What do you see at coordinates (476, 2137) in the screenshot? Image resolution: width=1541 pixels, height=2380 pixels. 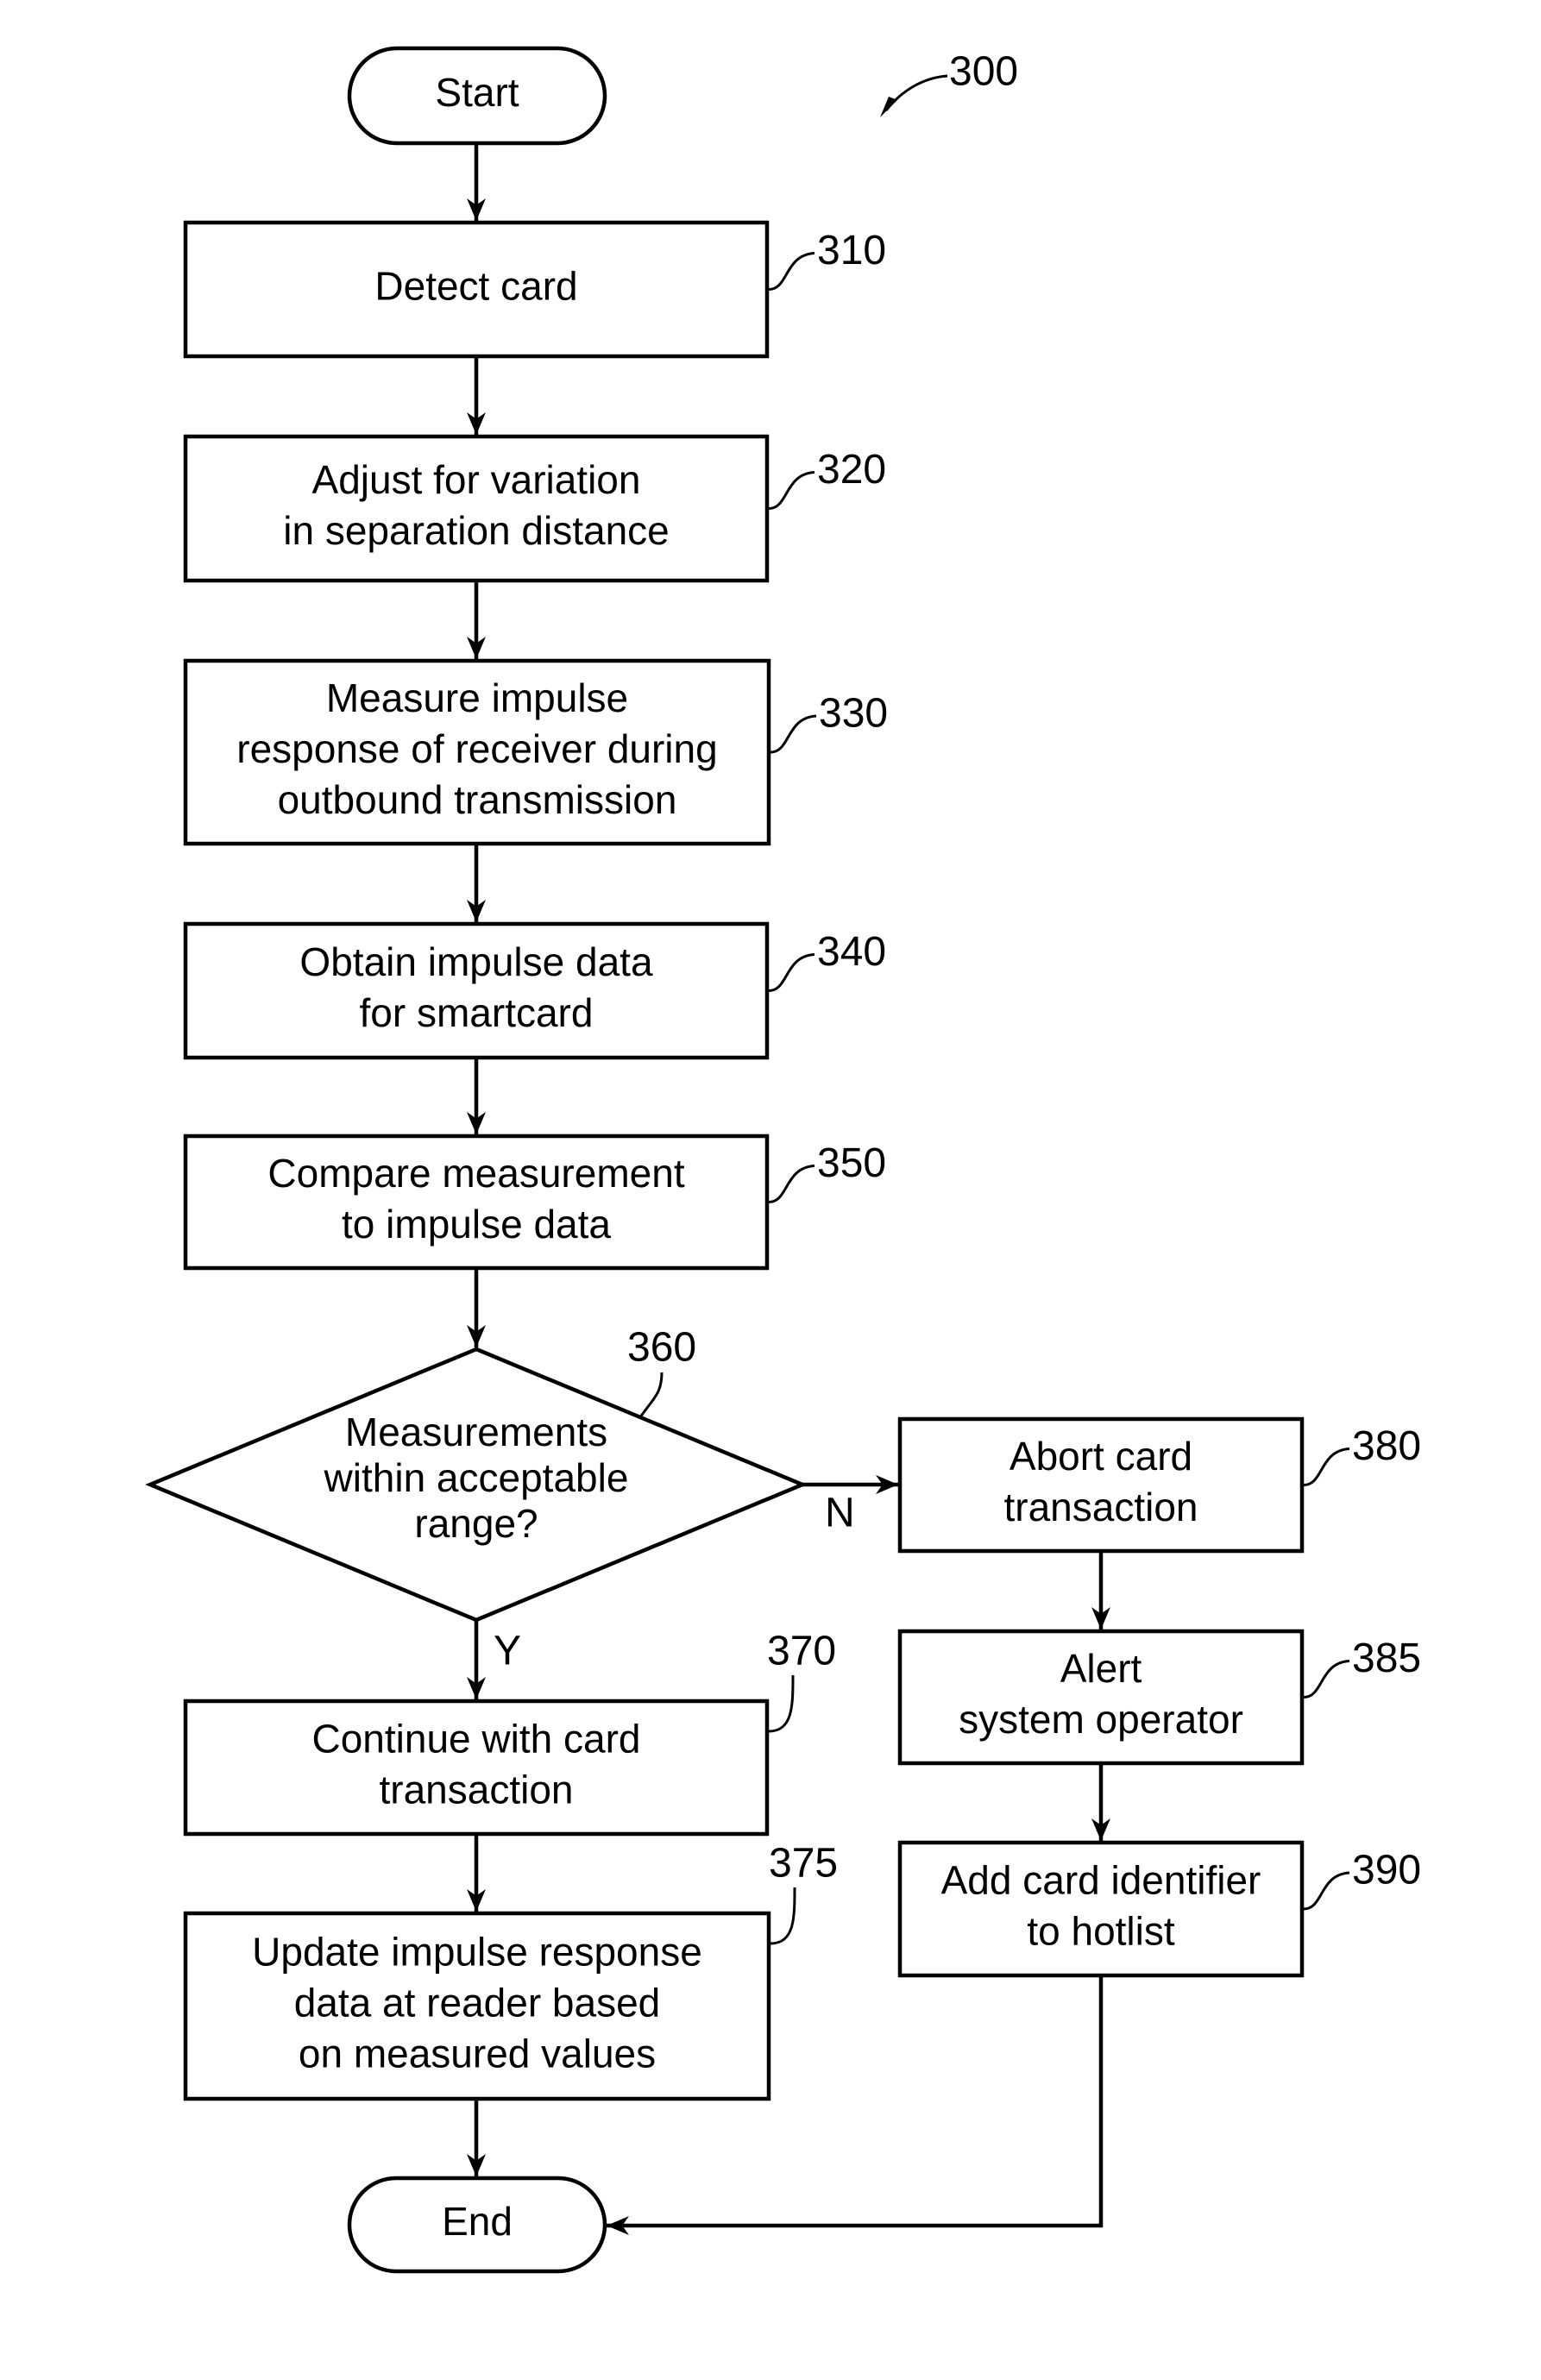 I see `arrow-375-to-end` at bounding box center [476, 2137].